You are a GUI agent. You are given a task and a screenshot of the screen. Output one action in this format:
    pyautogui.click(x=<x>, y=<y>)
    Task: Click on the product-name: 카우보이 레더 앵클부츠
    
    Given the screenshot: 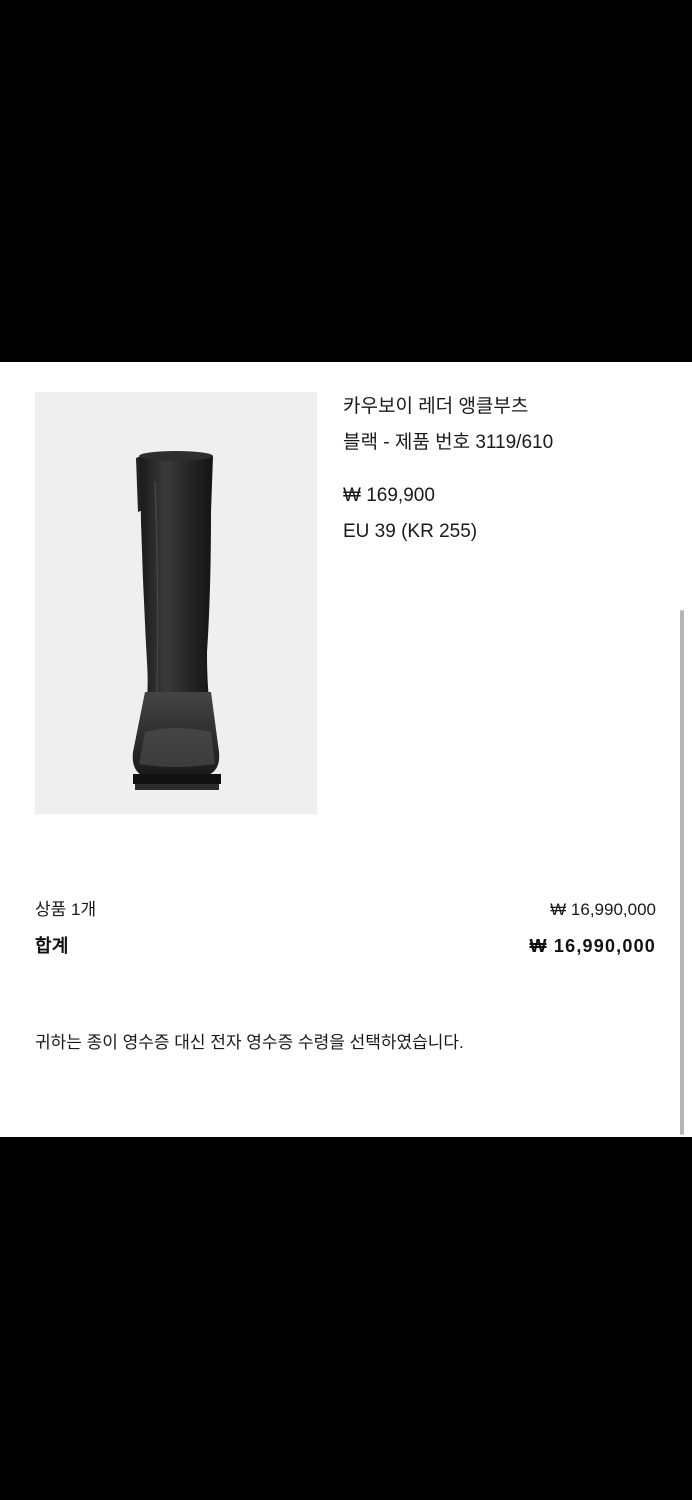 What is the action you would take?
    pyautogui.click(x=503, y=407)
    